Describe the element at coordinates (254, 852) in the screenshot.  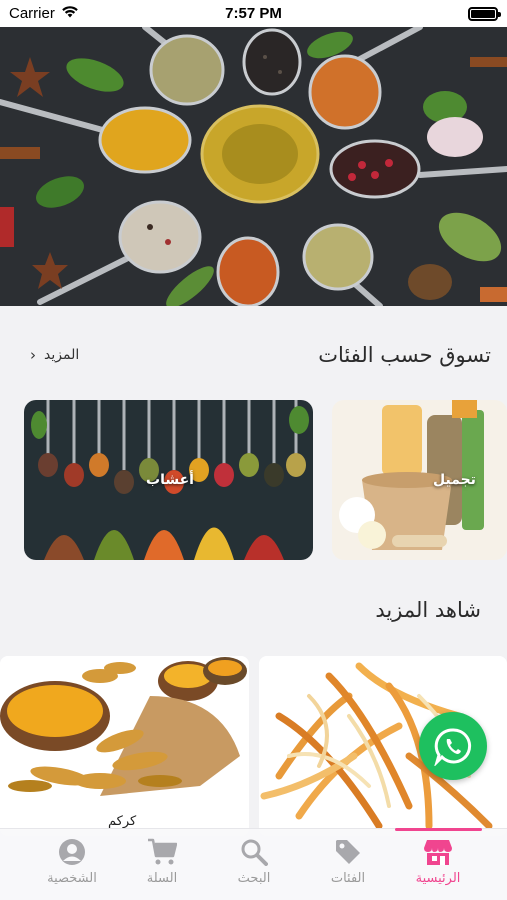
I see `search-icon` at that location.